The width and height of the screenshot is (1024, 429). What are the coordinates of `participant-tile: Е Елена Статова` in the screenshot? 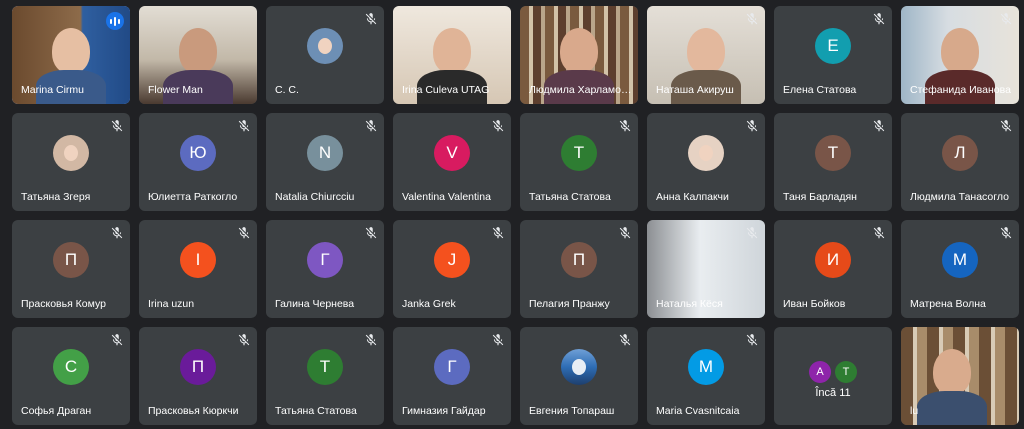 It's located at (833, 55).